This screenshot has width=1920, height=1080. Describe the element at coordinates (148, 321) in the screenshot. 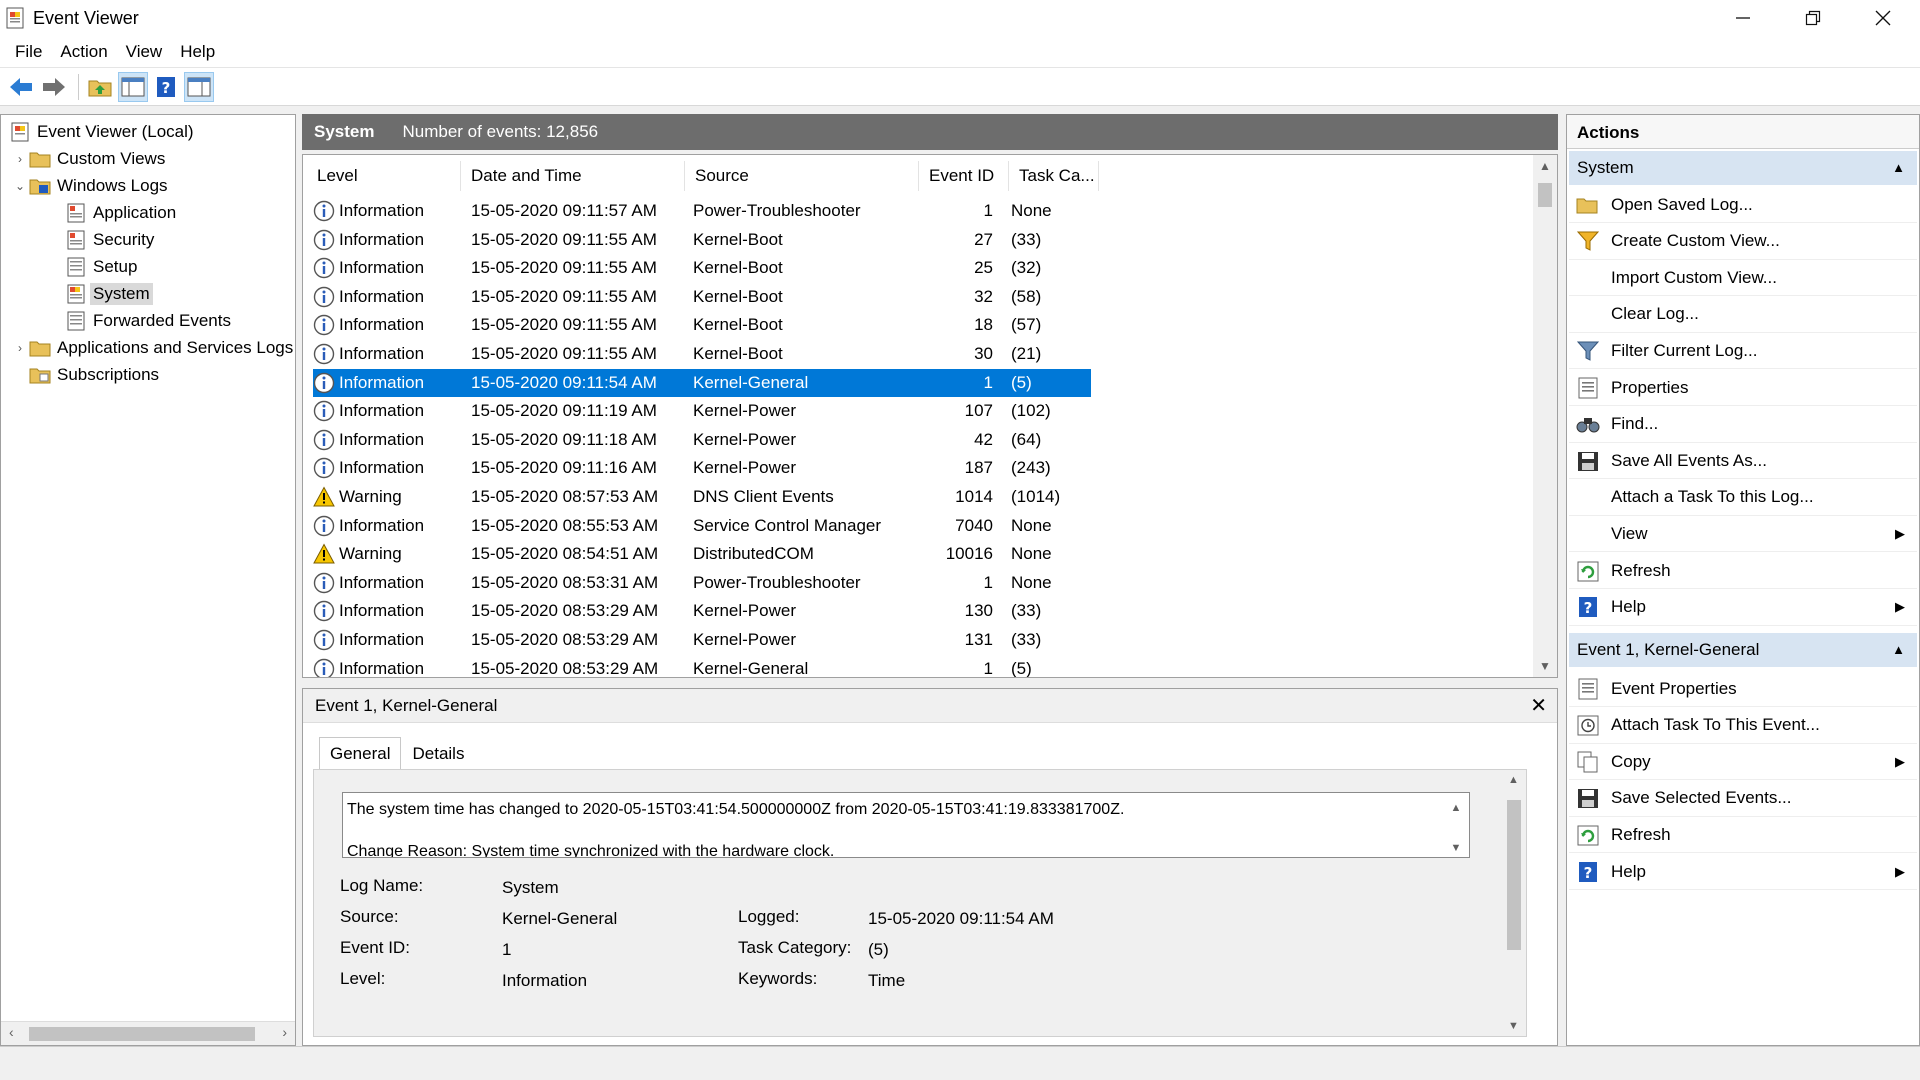

I see `tree-node-forwarded-events: Forwarded Events` at that location.